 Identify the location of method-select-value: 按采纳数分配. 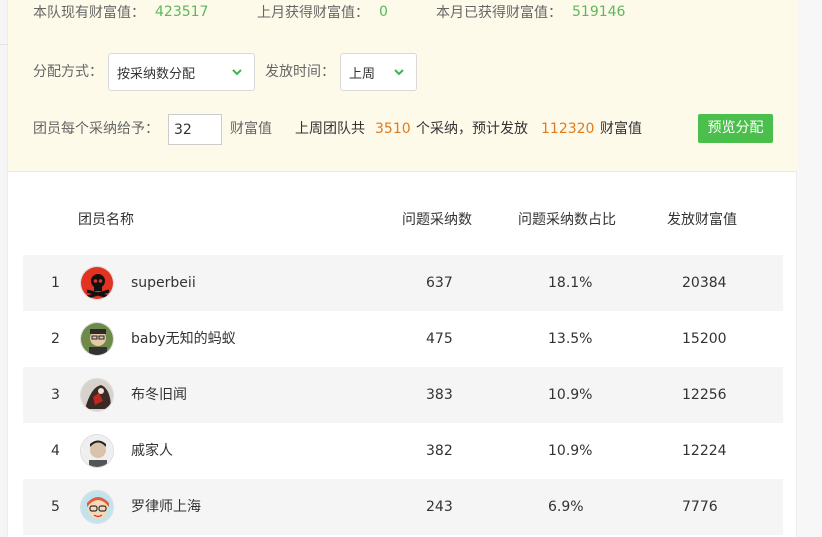
(156, 74).